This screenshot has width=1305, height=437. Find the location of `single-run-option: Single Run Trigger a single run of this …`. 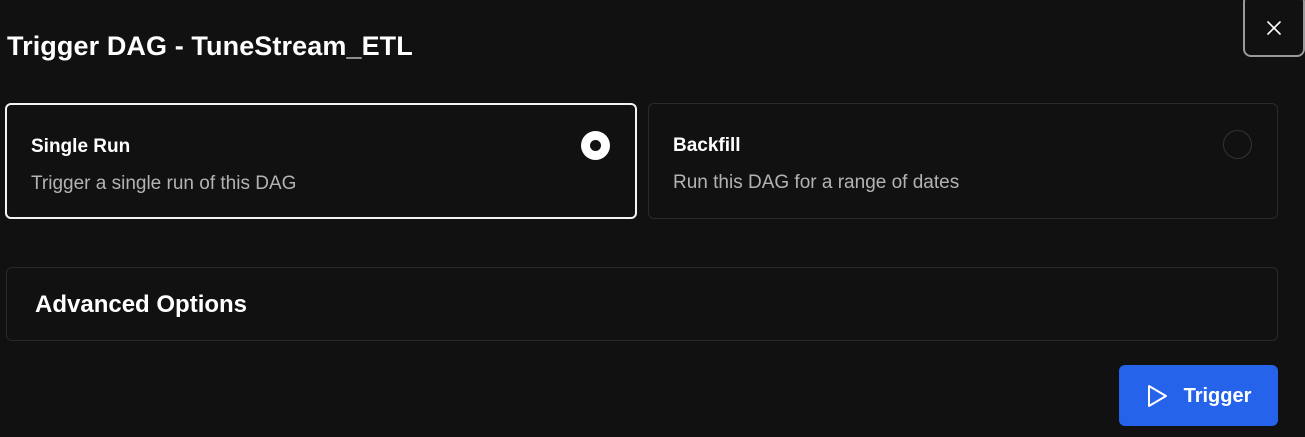

single-run-option: Single Run Trigger a single run of this … is located at coordinates (321, 161).